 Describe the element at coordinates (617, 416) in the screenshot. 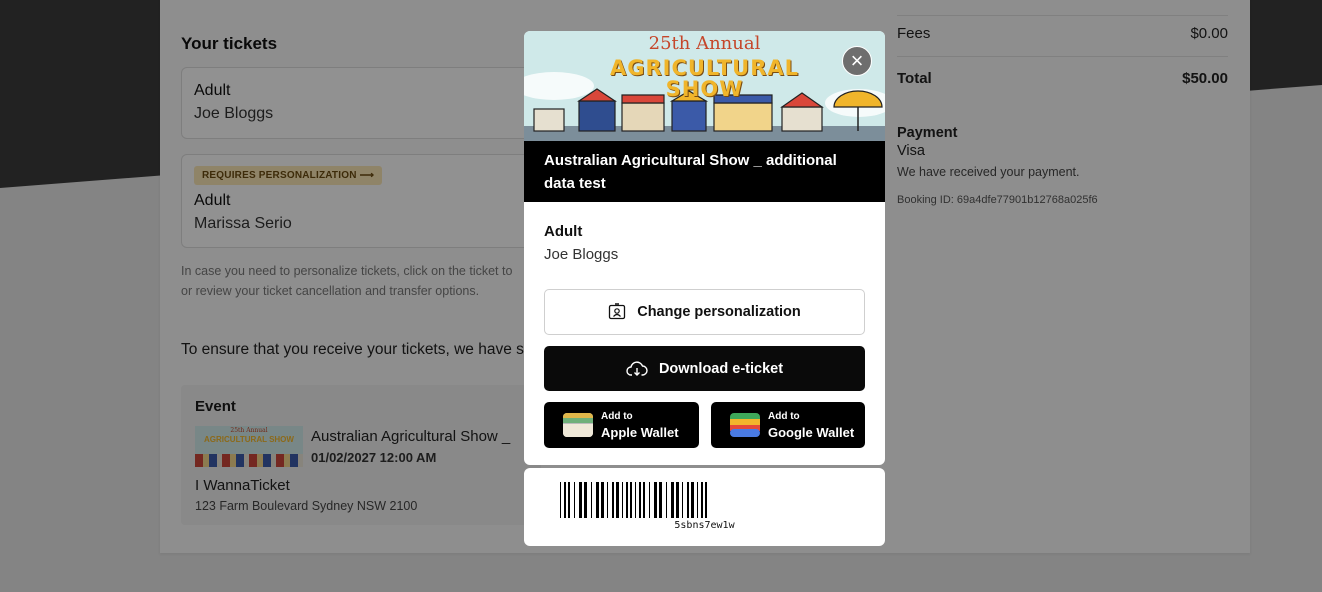

I see `apple-wallet-add-to: Add to` at that location.